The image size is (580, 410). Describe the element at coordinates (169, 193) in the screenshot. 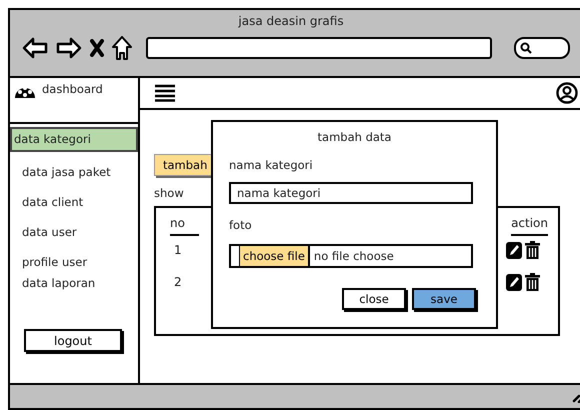

I see `show-label: show` at that location.